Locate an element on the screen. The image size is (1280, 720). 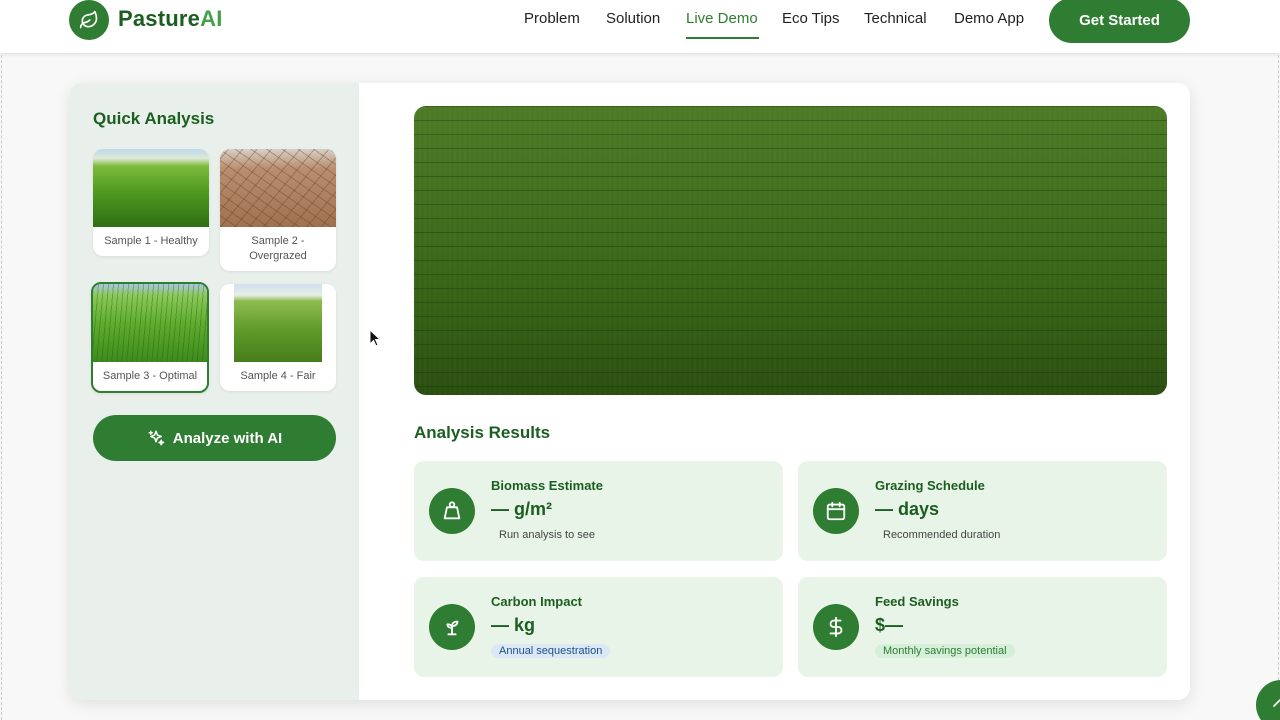
page-edge-right is located at coordinates (1278, 360).